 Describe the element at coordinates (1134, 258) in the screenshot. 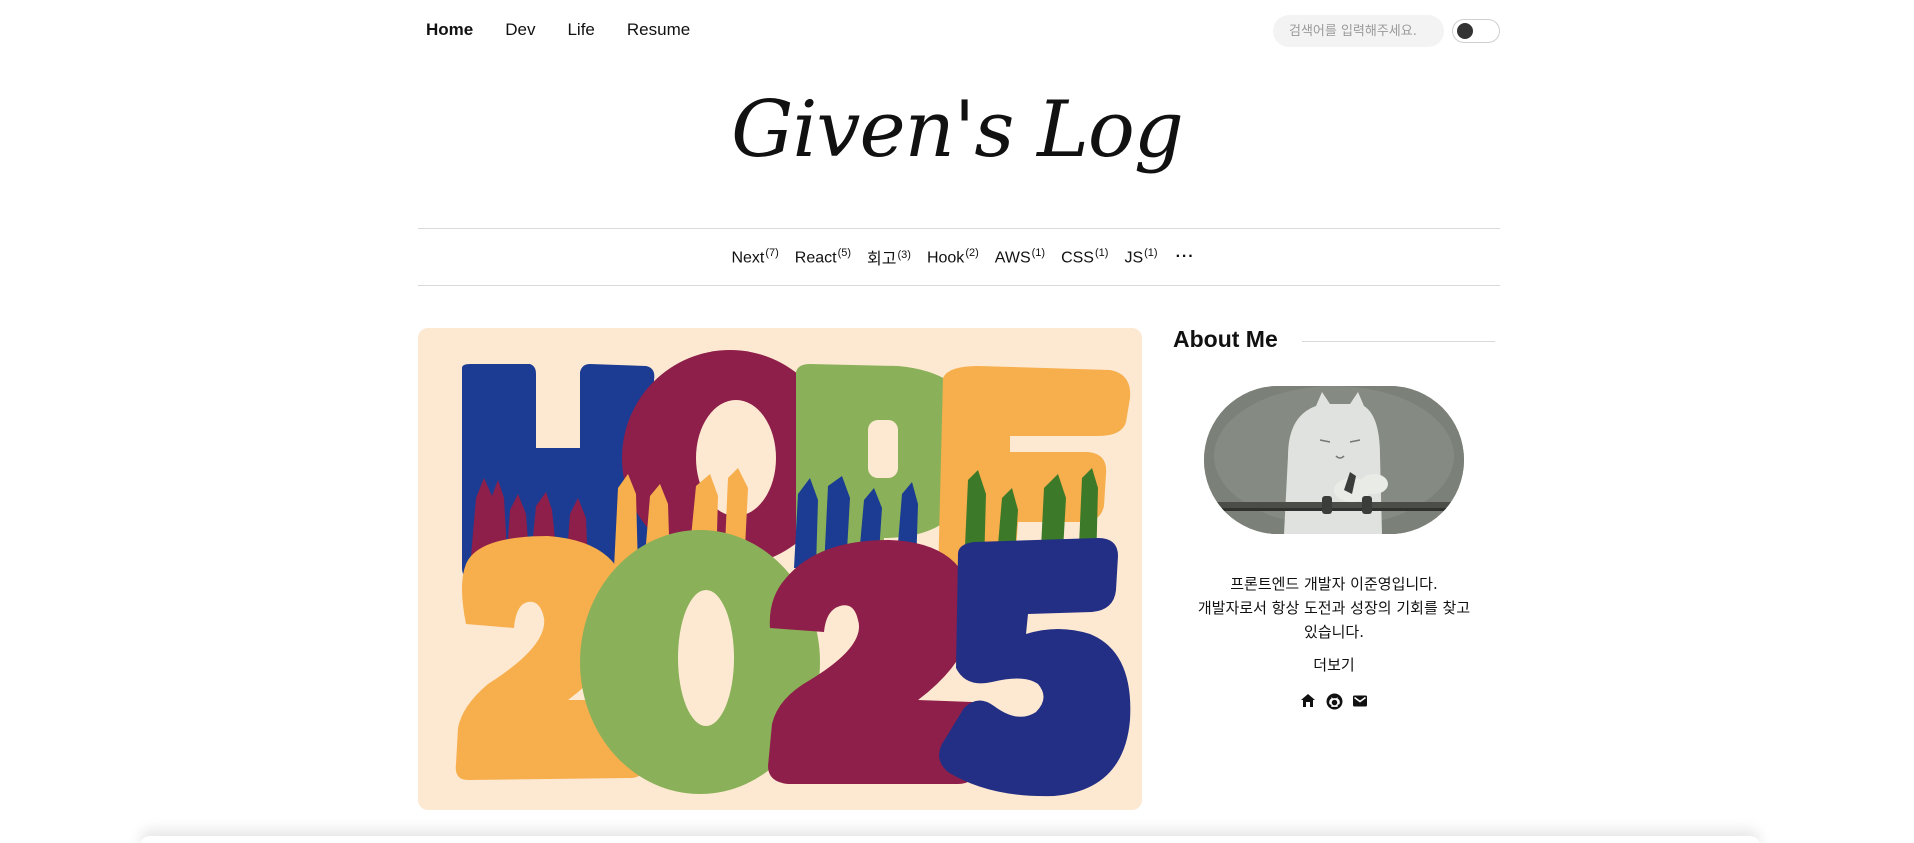

I see `category-label: JS` at that location.